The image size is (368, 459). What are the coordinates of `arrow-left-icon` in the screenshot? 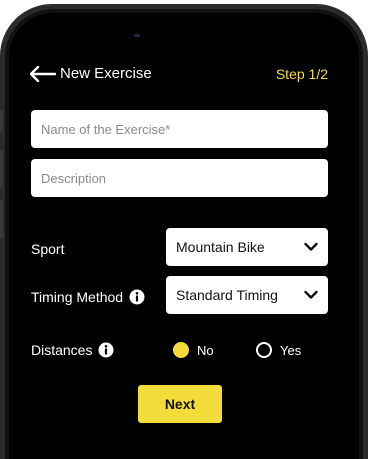 It's located at (43, 74).